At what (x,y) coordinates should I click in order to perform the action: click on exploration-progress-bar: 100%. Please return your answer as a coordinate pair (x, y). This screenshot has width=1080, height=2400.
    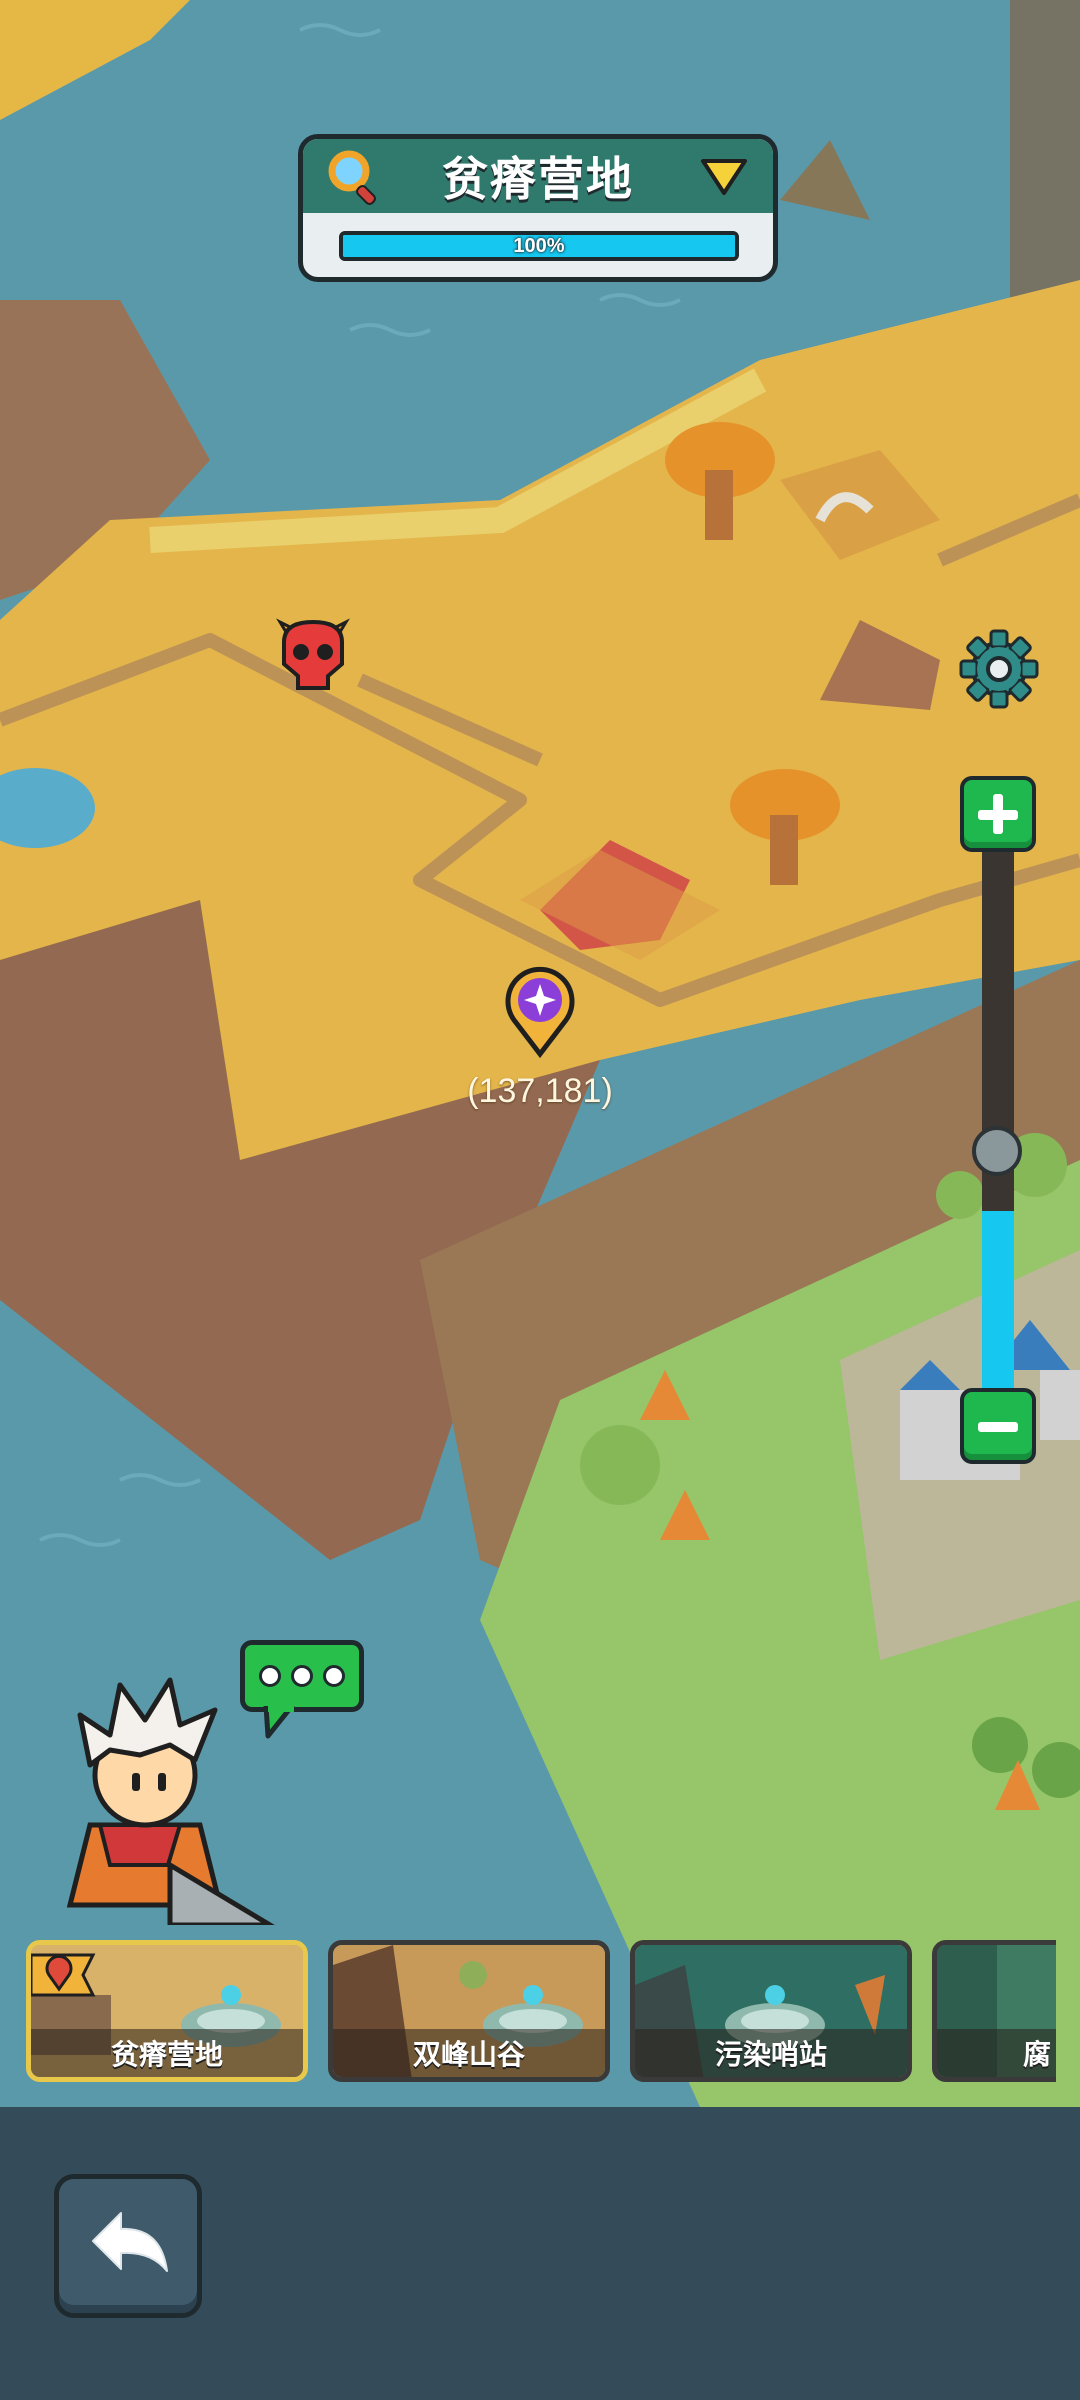
    Looking at the image, I should click on (539, 246).